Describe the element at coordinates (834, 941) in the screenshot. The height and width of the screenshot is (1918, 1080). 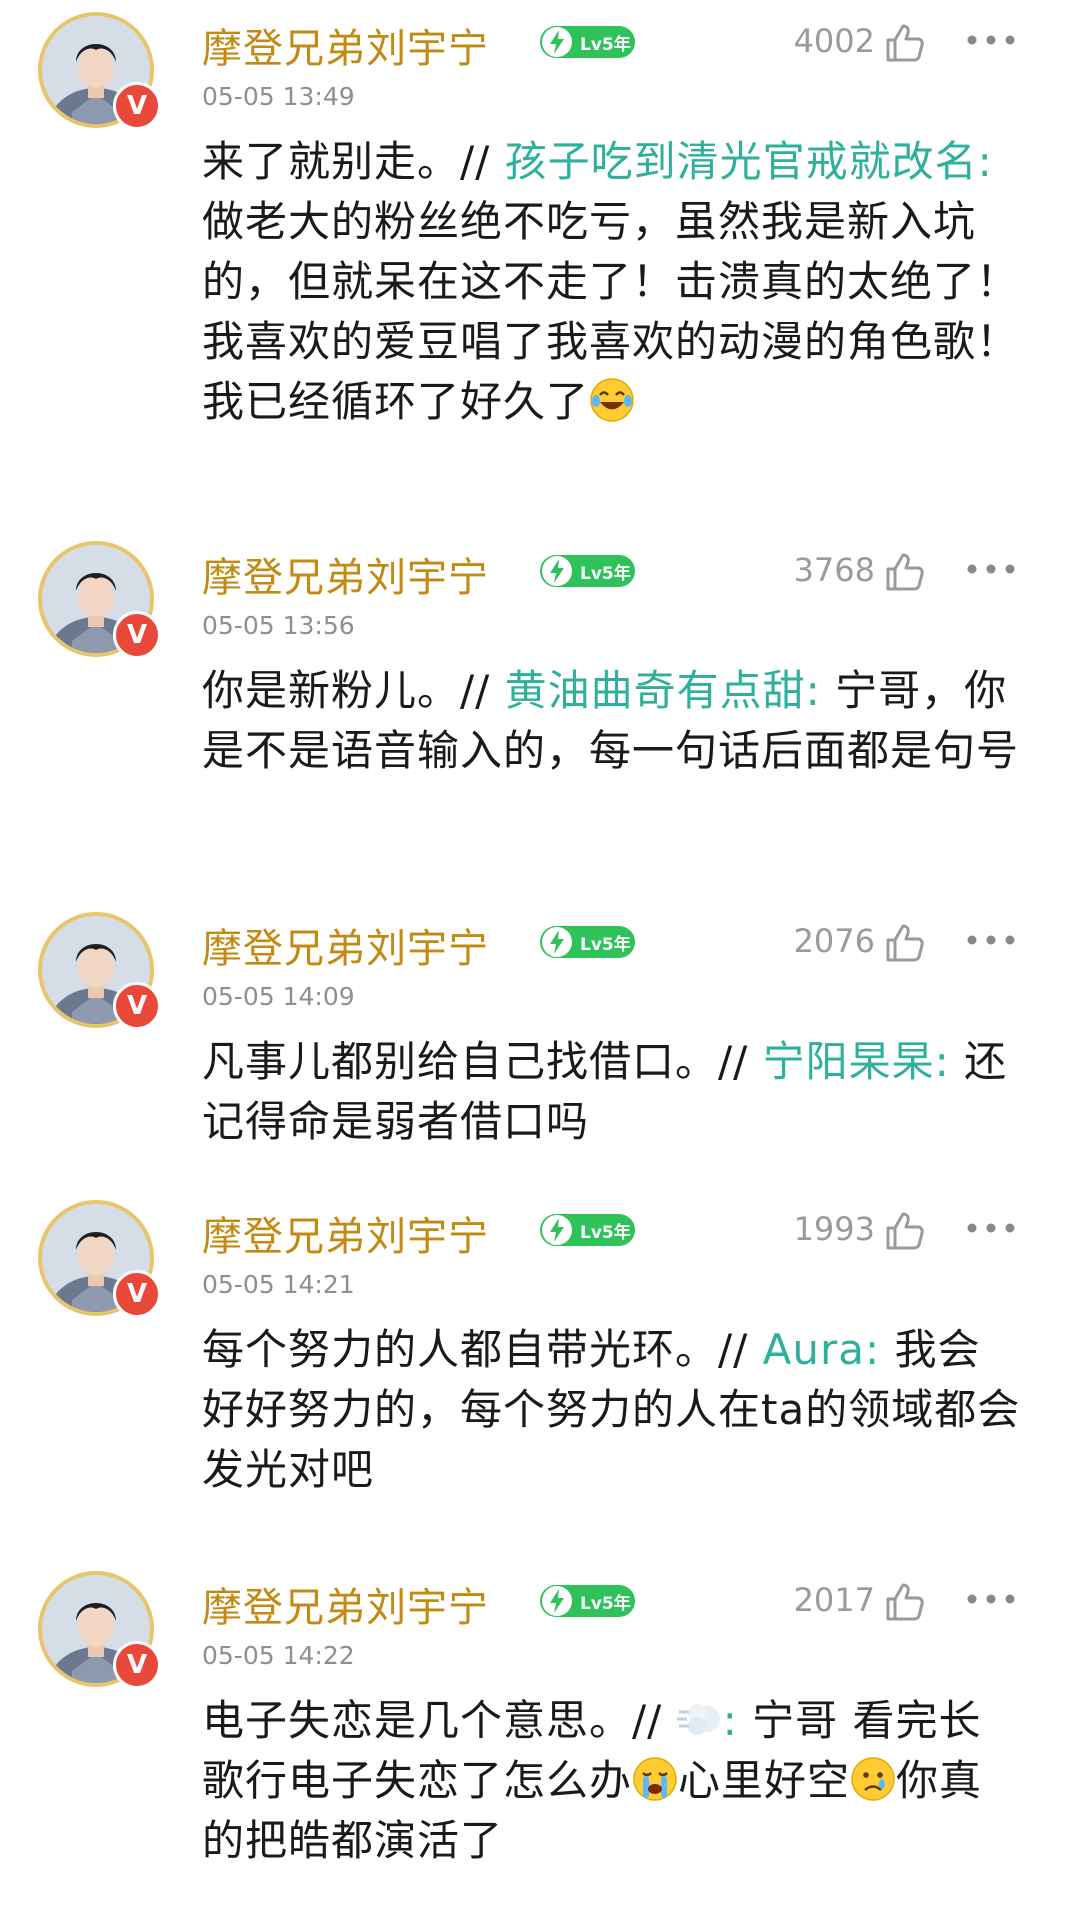
I see `like-count: 2076` at that location.